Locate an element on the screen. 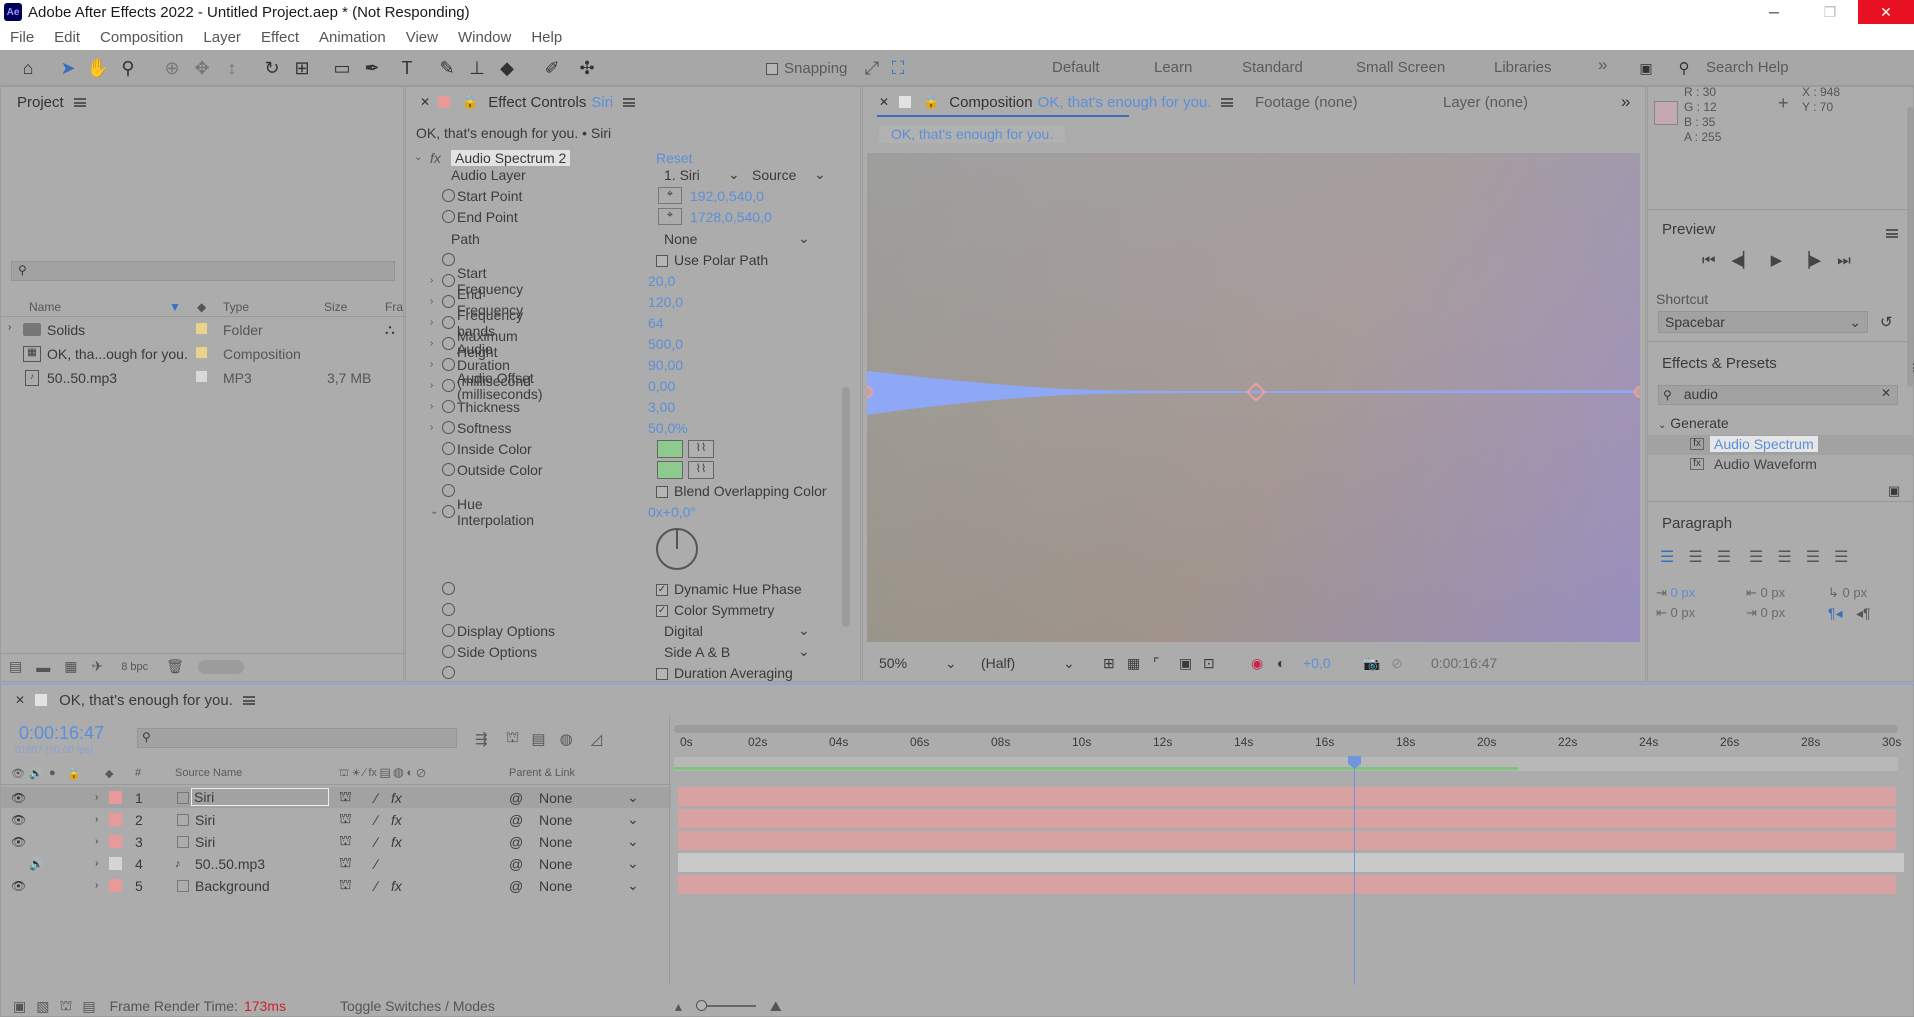 Image resolution: width=1914 pixels, height=1017 pixels. eraser-tool-icon: ◆ is located at coordinates (507, 68).